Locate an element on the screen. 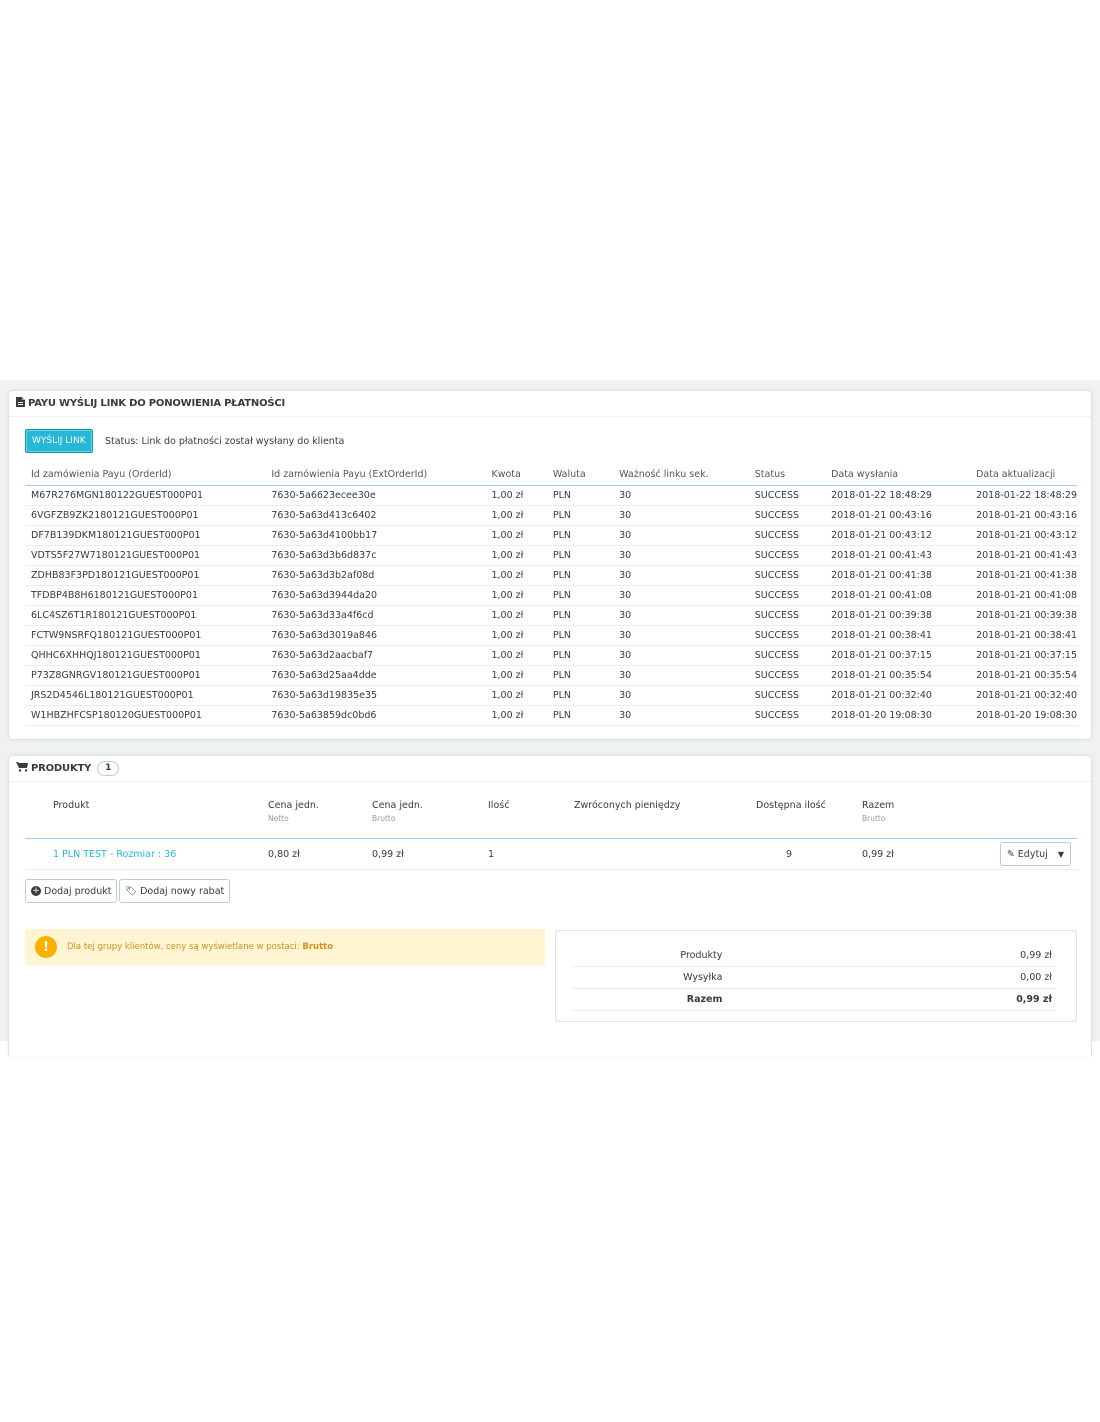  table-cell: 7630-5a63d413c6402 is located at coordinates (375, 515).